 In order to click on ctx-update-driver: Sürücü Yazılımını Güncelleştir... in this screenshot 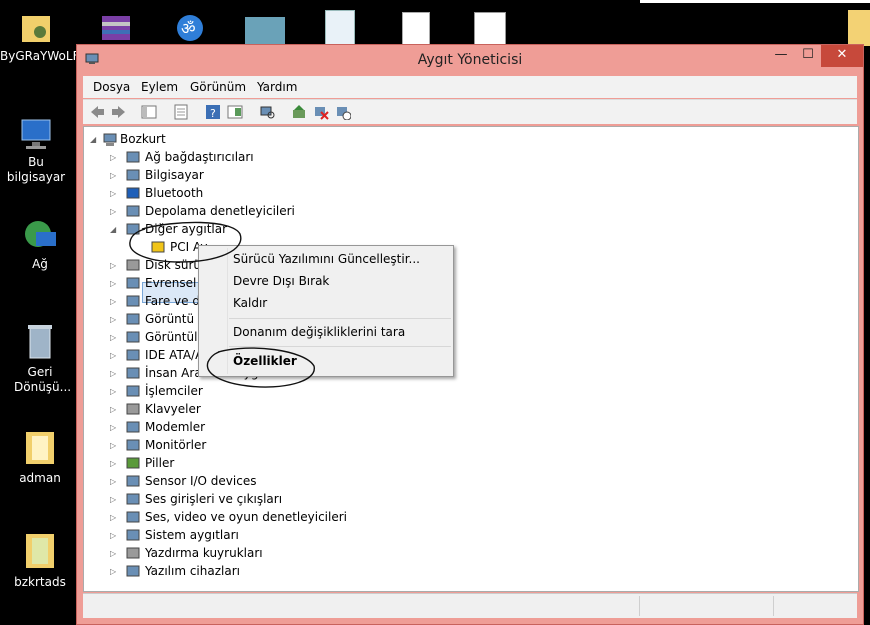, I will do `click(326, 259)`.